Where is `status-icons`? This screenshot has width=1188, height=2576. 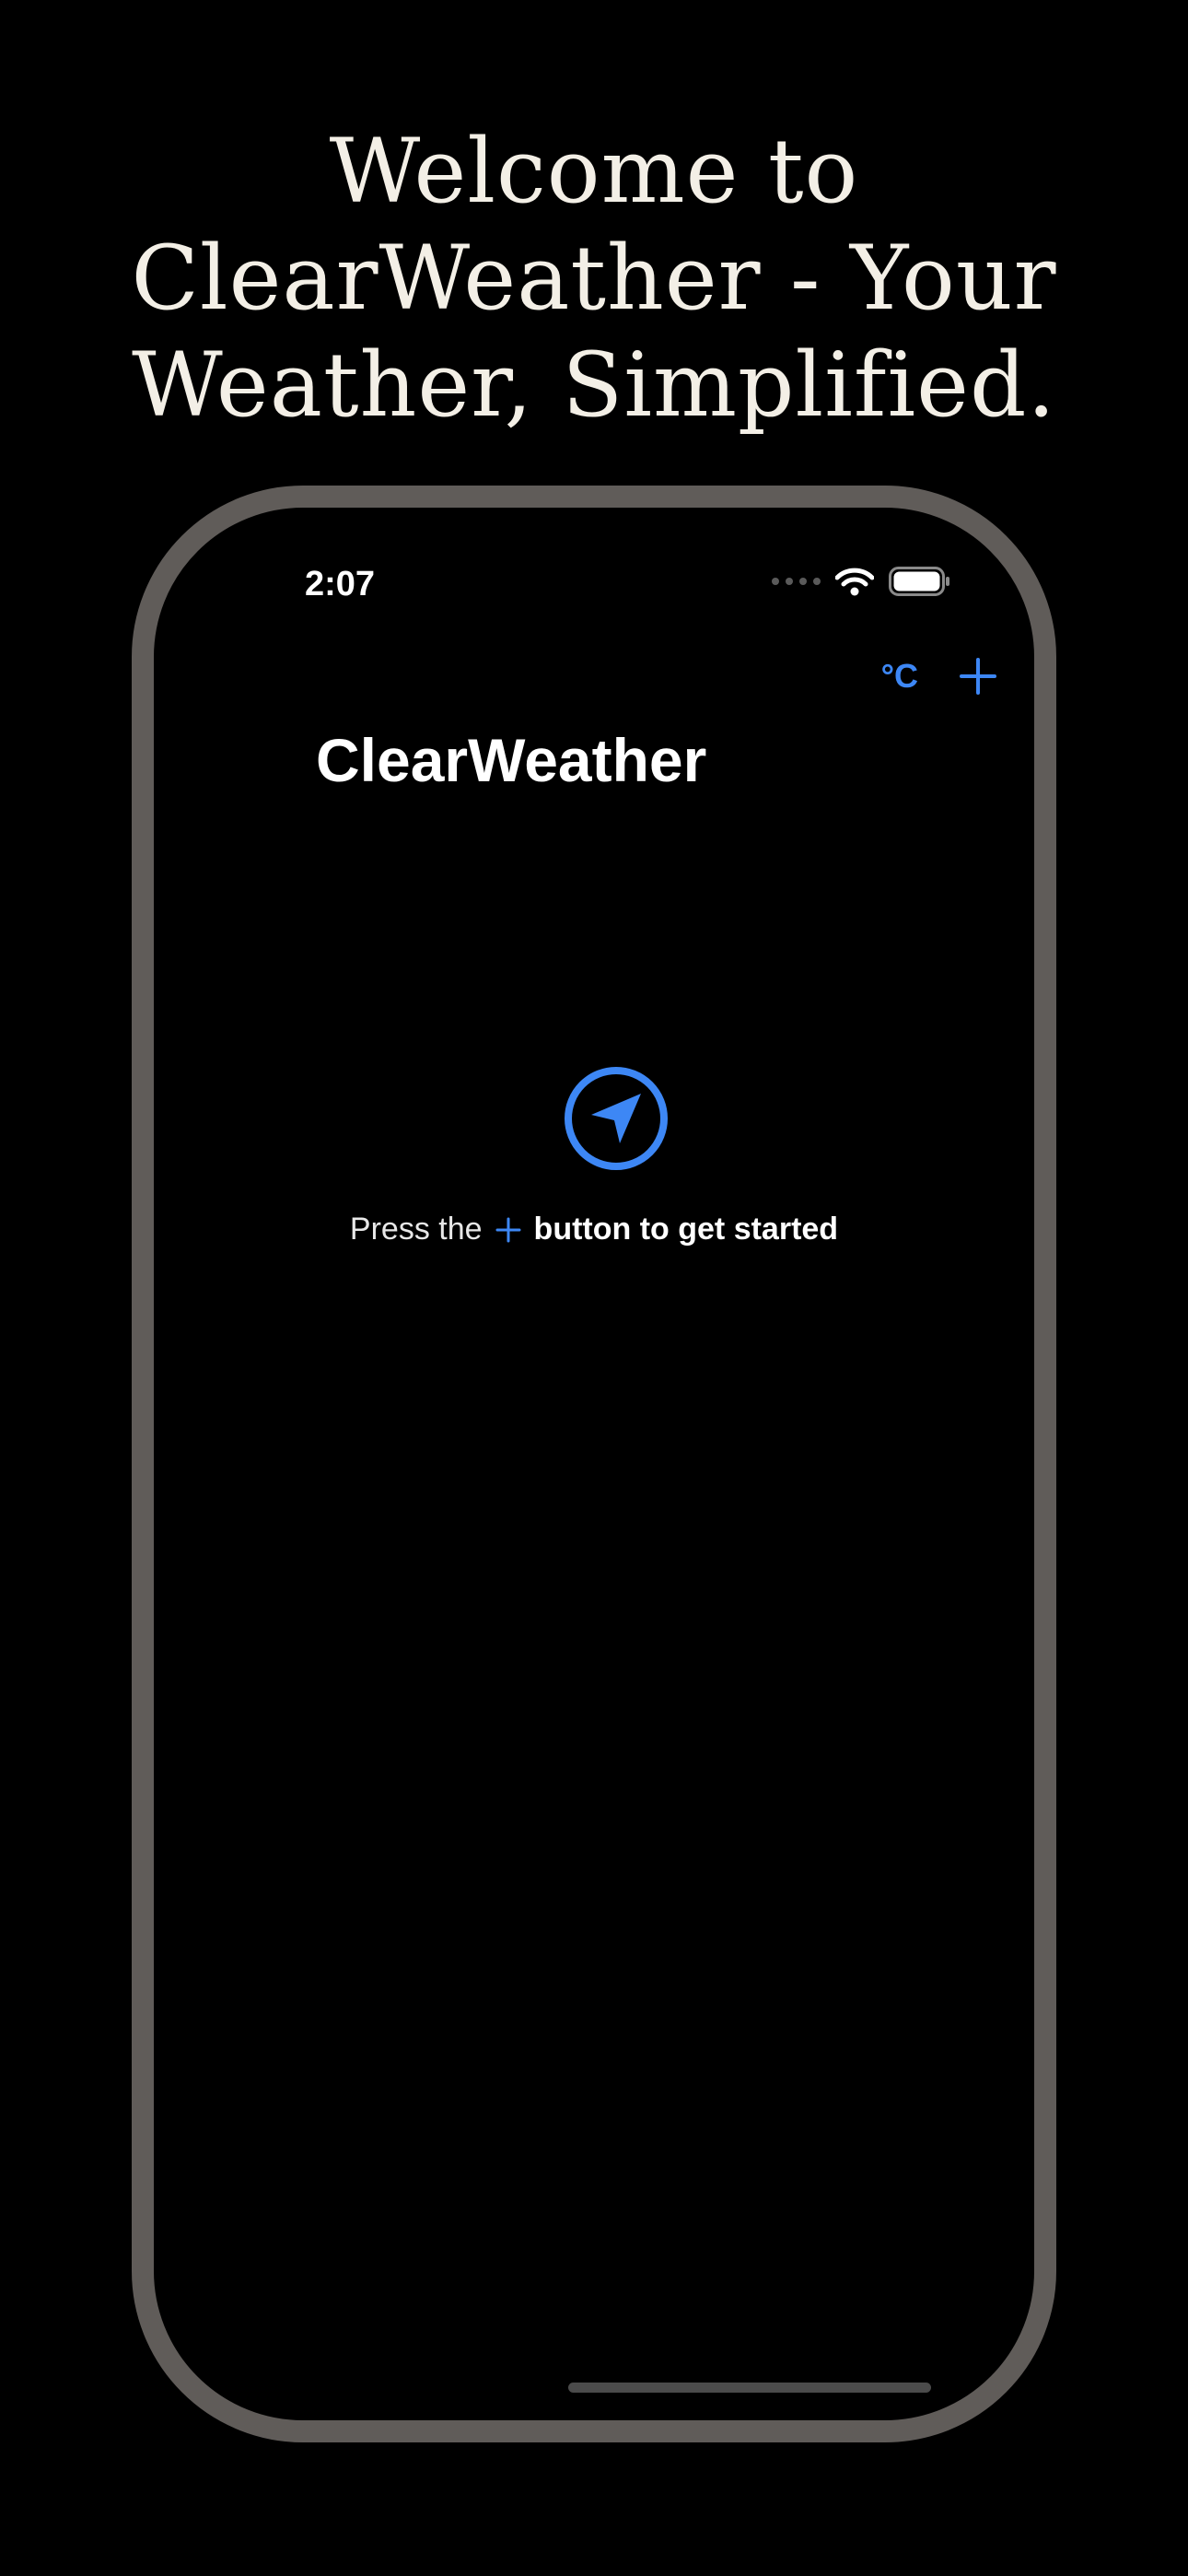 status-icons is located at coordinates (861, 581).